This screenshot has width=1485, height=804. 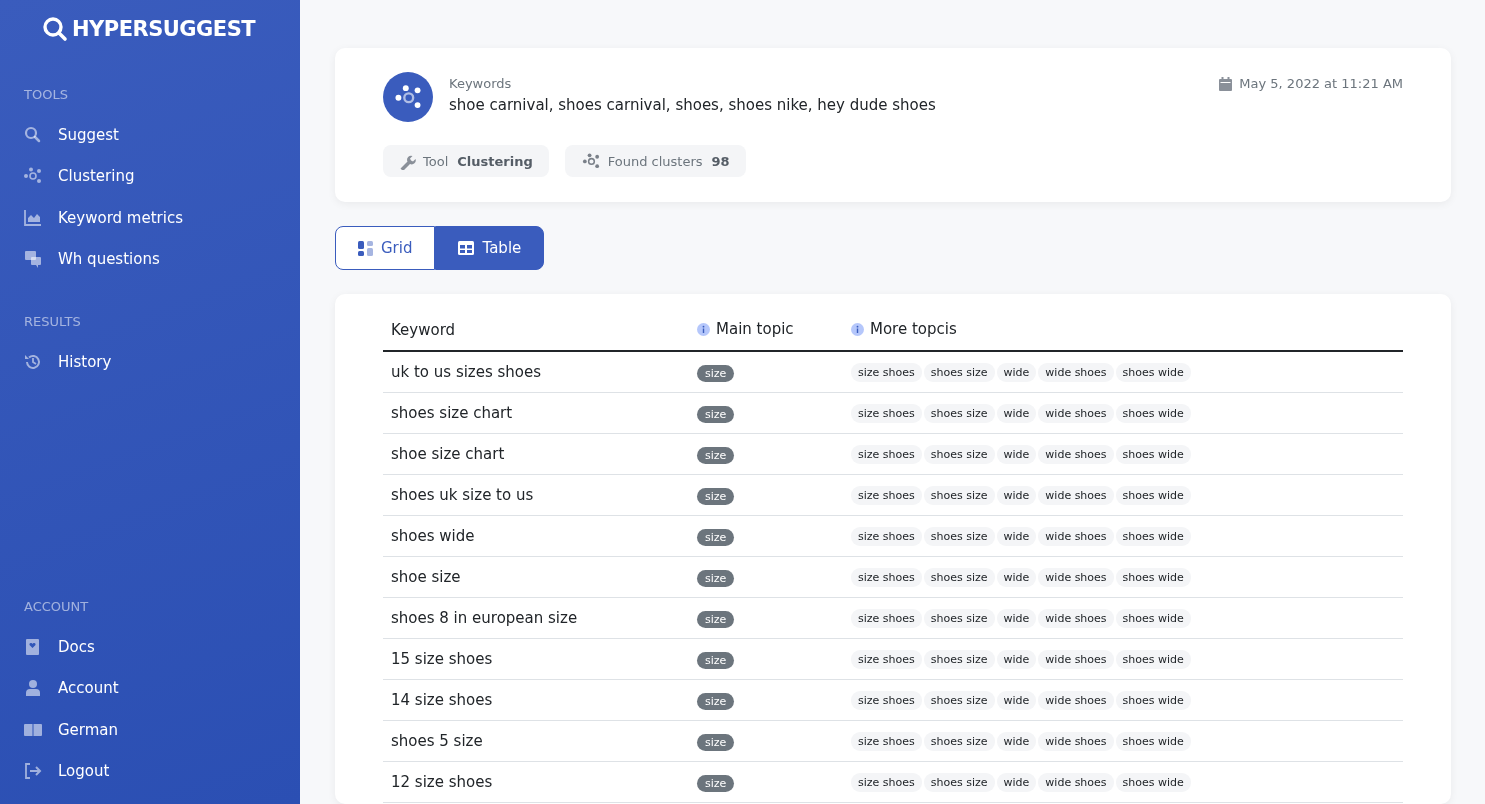 What do you see at coordinates (442, 700) in the screenshot?
I see `keyword-cell: 14 size shoes` at bounding box center [442, 700].